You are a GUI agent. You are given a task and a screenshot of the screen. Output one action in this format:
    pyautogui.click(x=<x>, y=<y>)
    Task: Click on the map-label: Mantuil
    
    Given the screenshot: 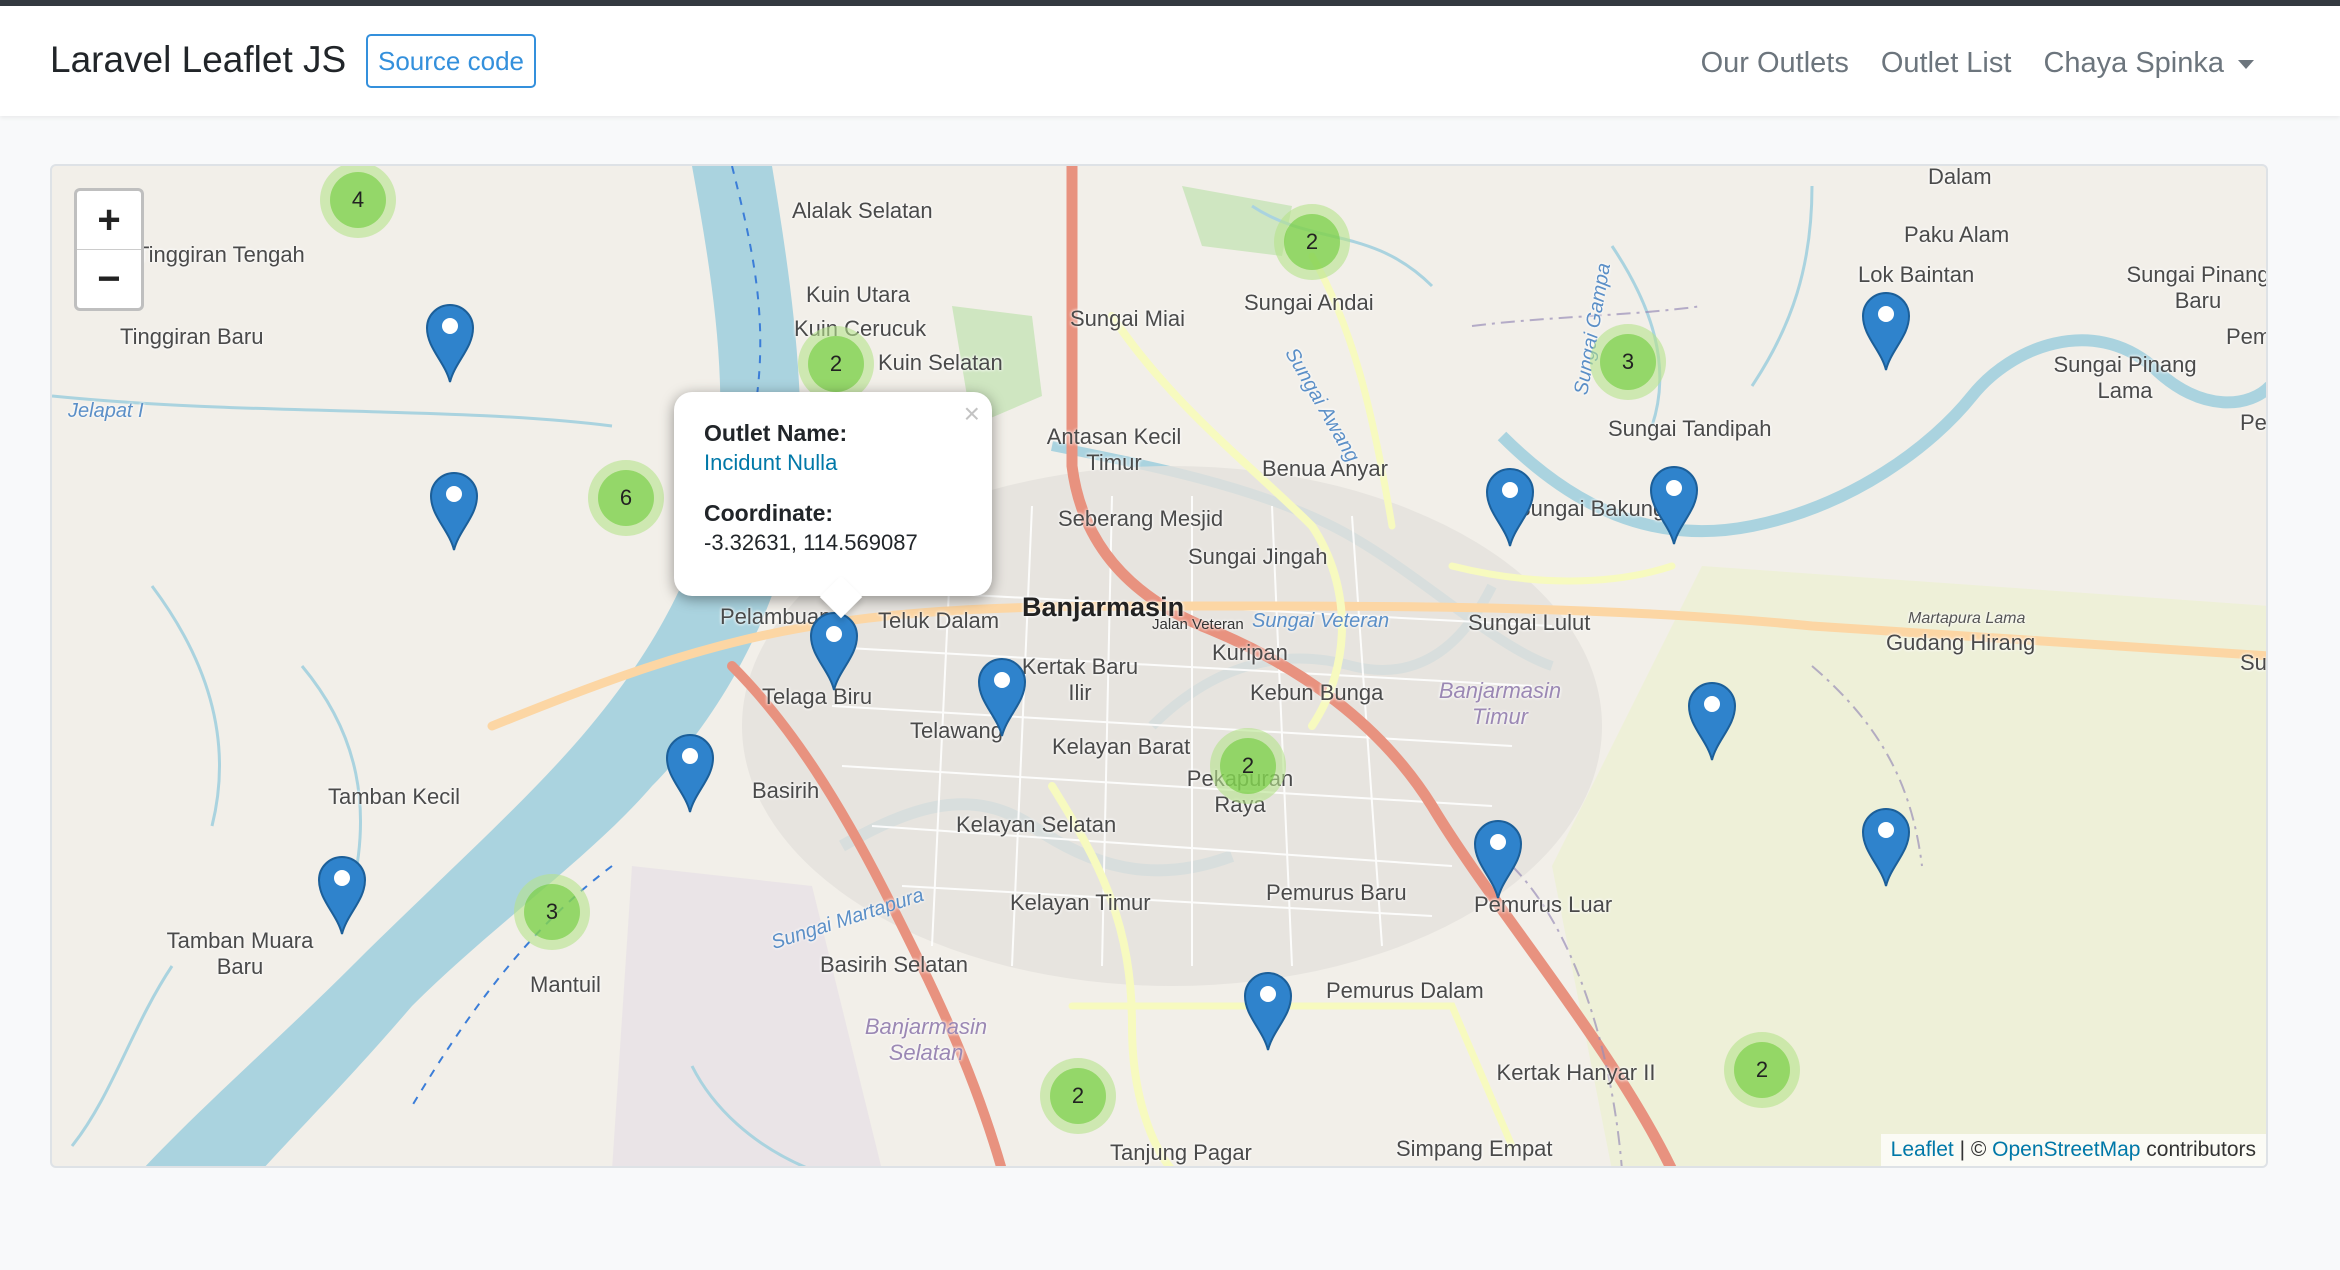 What is the action you would take?
    pyautogui.click(x=565, y=984)
    